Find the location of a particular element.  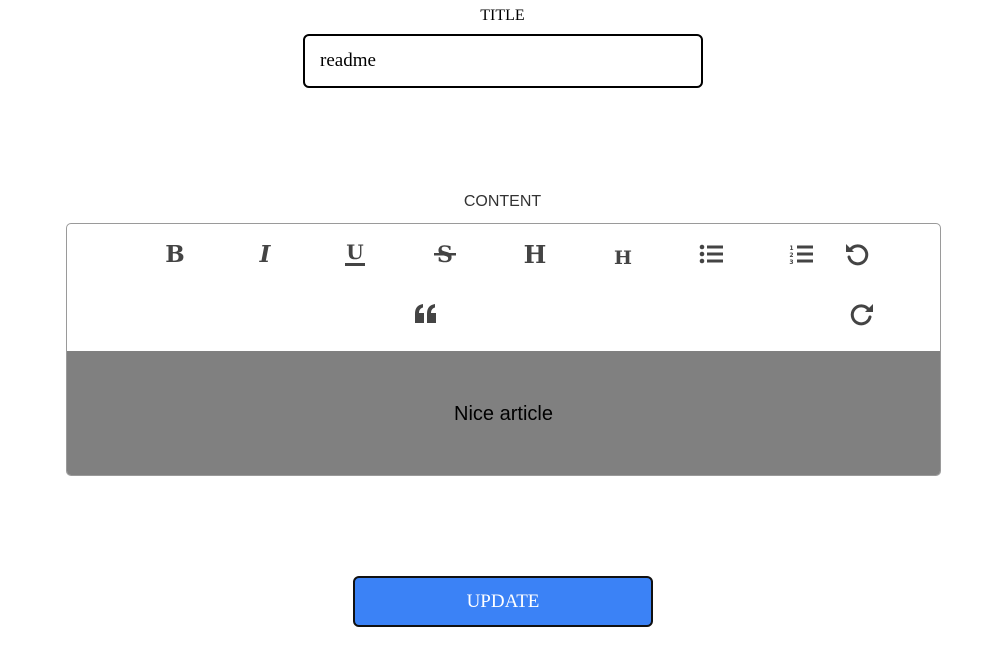

bullet-list-icon is located at coordinates (711, 254).